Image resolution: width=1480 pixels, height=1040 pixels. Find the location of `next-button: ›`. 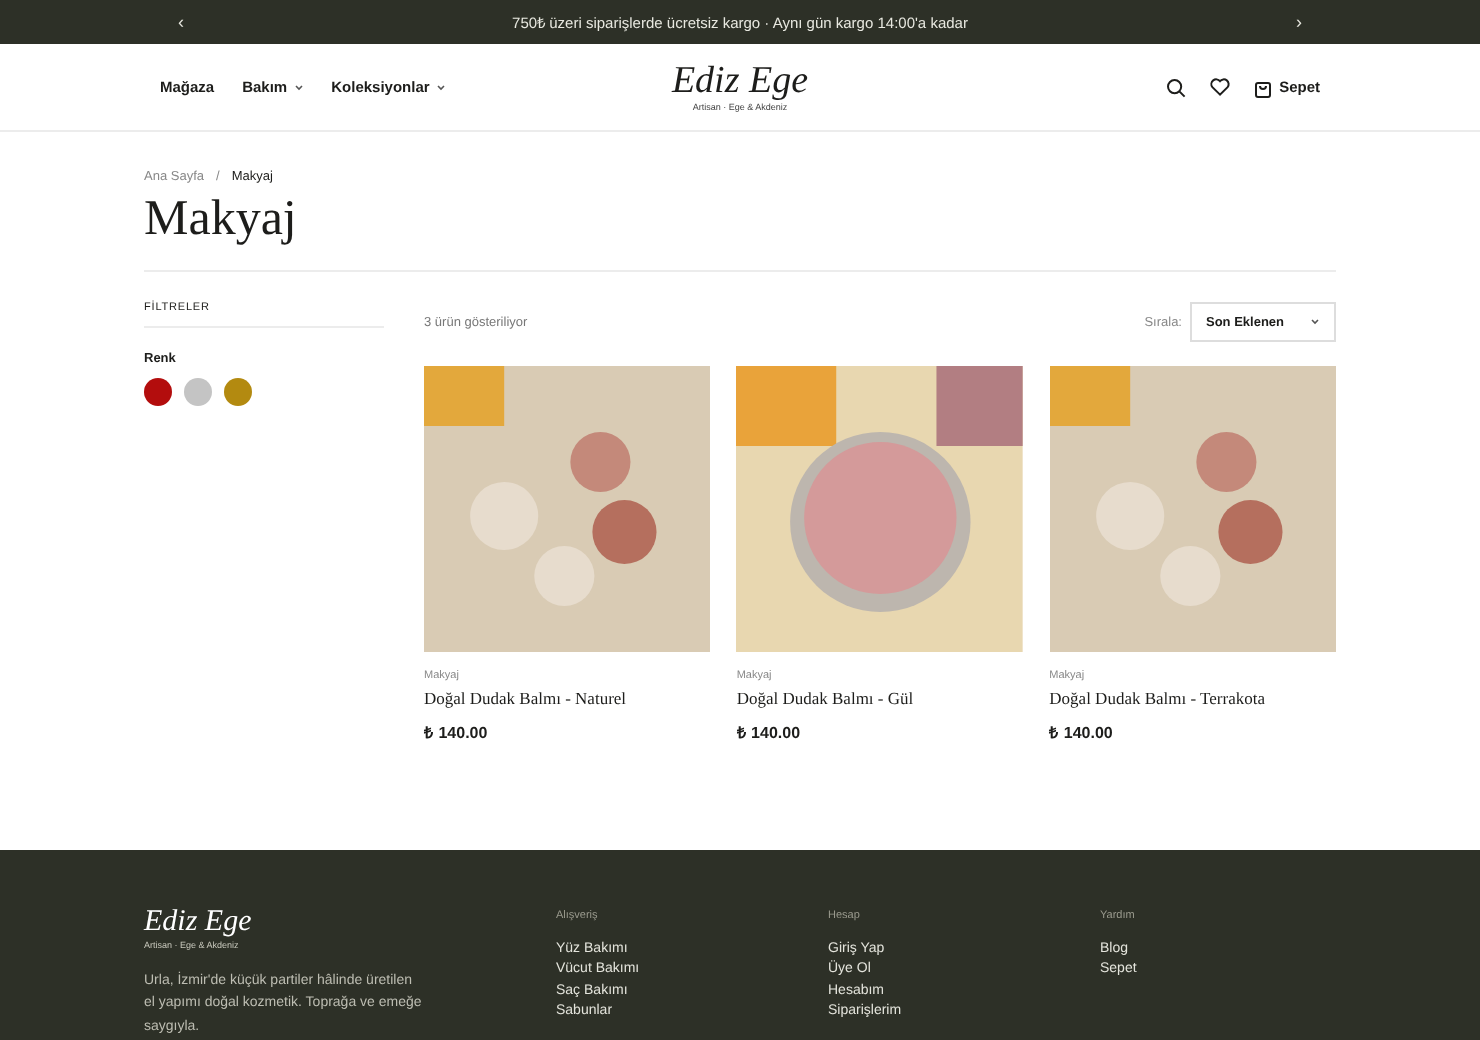

next-button: › is located at coordinates (1298, 22).